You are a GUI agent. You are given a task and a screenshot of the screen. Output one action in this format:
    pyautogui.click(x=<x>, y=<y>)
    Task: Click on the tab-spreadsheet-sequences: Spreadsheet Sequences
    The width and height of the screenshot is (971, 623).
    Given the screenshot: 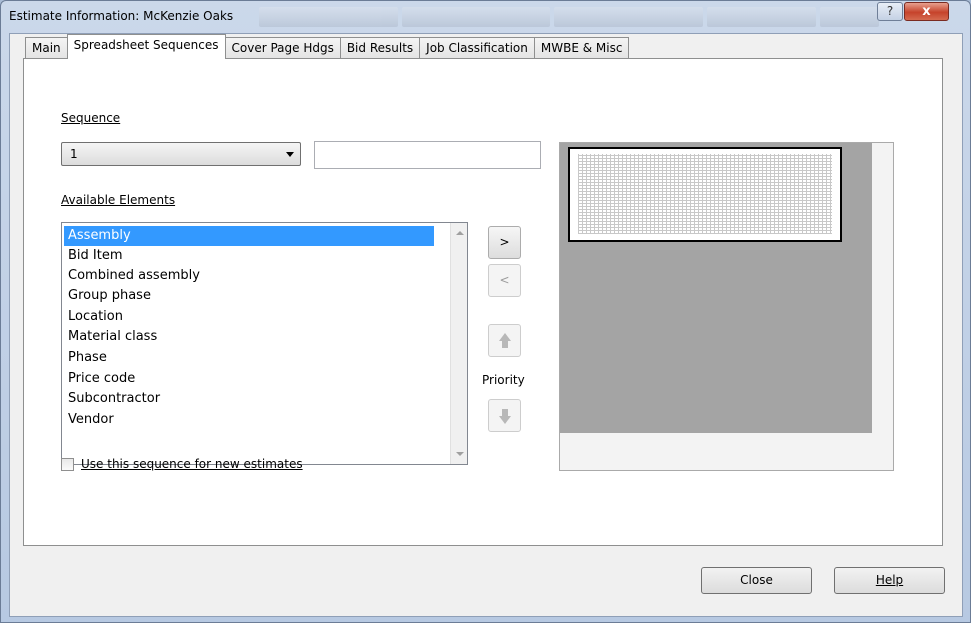 What is the action you would take?
    pyautogui.click(x=146, y=46)
    